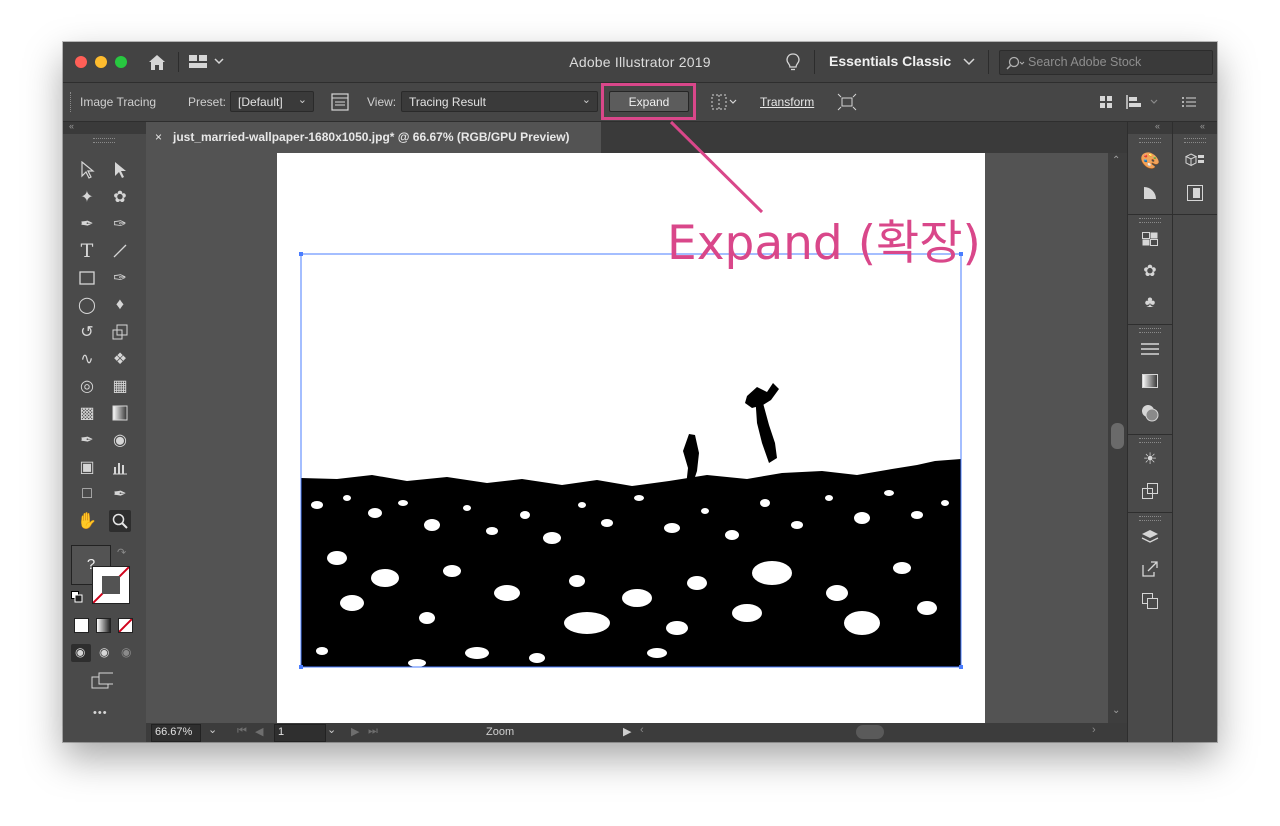  Describe the element at coordinates (120, 494) in the screenshot. I see `slice-tool-icon: ✒` at that location.